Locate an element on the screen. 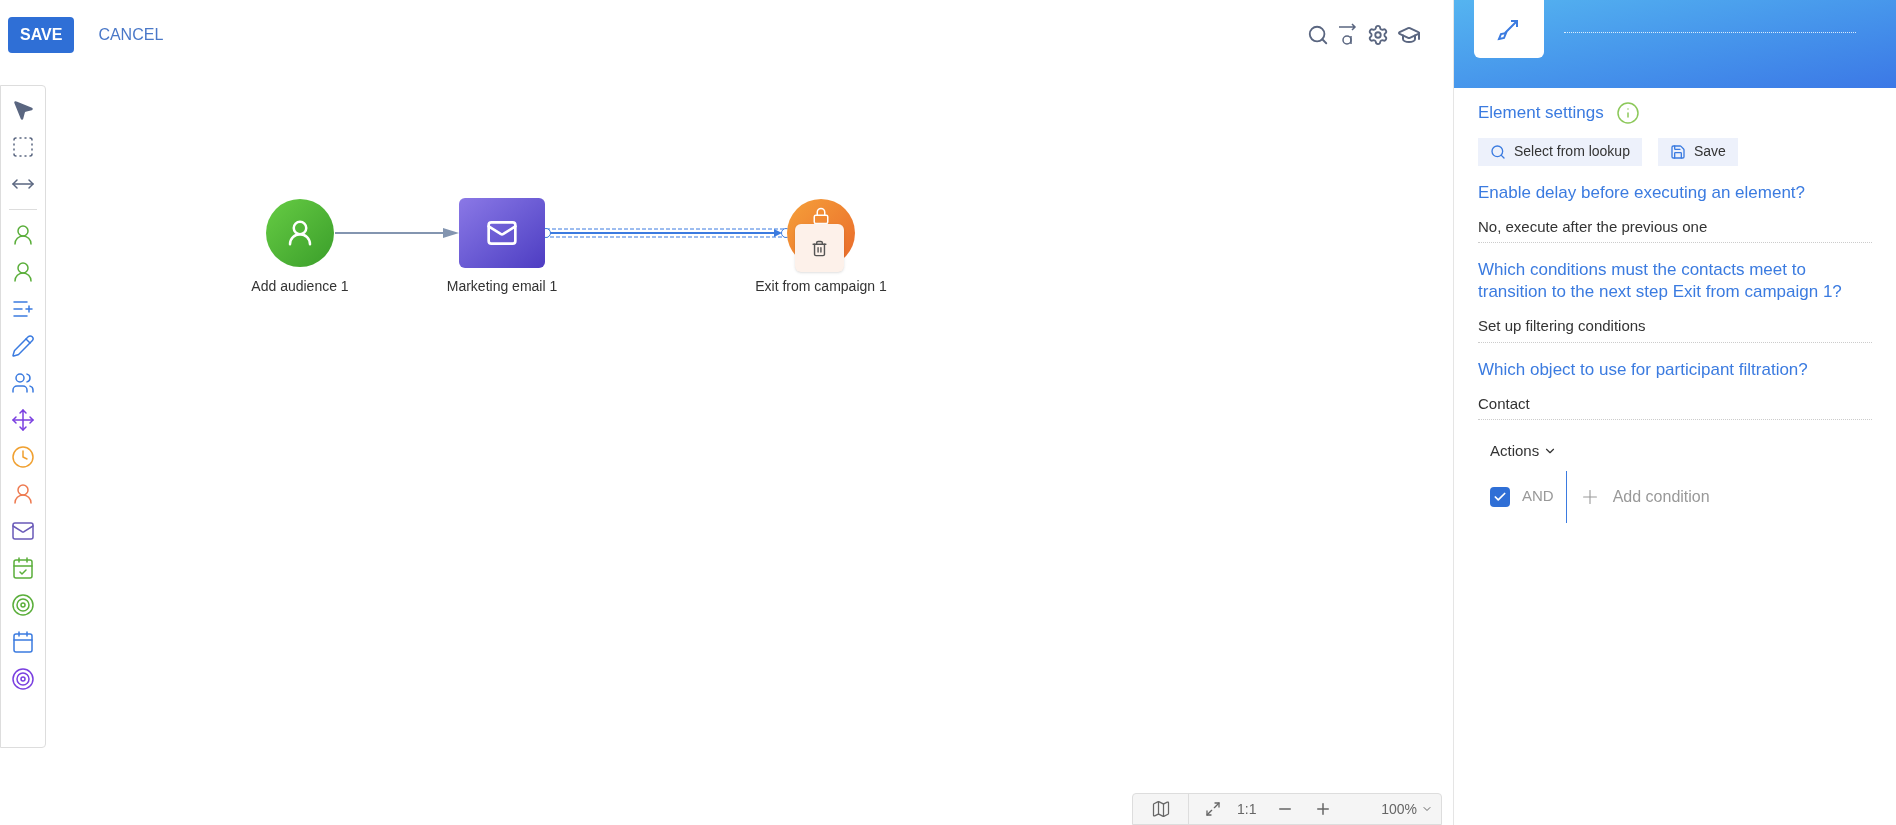 The width and height of the screenshot is (1896, 825). text-direction-icon is located at coordinates (1348, 35).